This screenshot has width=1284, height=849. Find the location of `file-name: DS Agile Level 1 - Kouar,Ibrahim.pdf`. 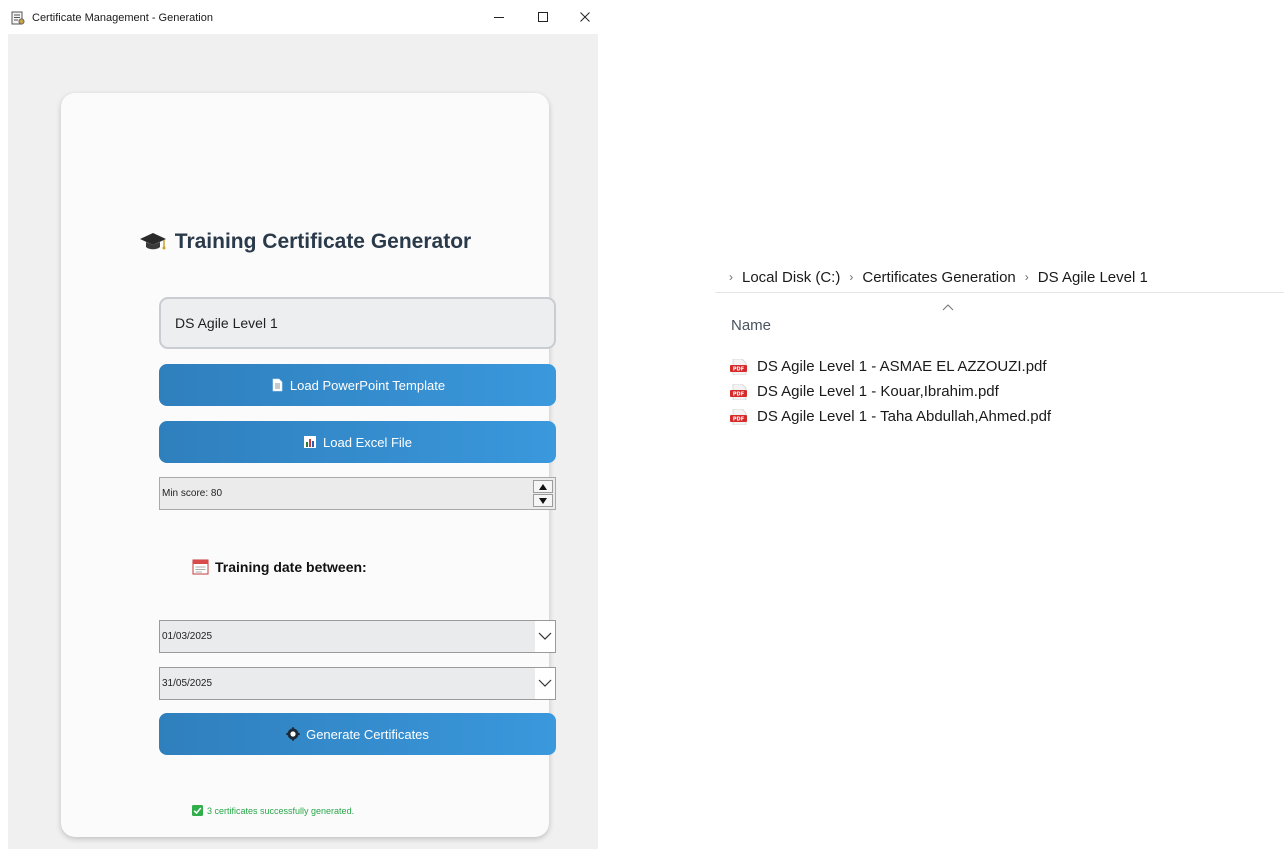

file-name: DS Agile Level 1 - Kouar,Ibrahim.pdf is located at coordinates (878, 391).